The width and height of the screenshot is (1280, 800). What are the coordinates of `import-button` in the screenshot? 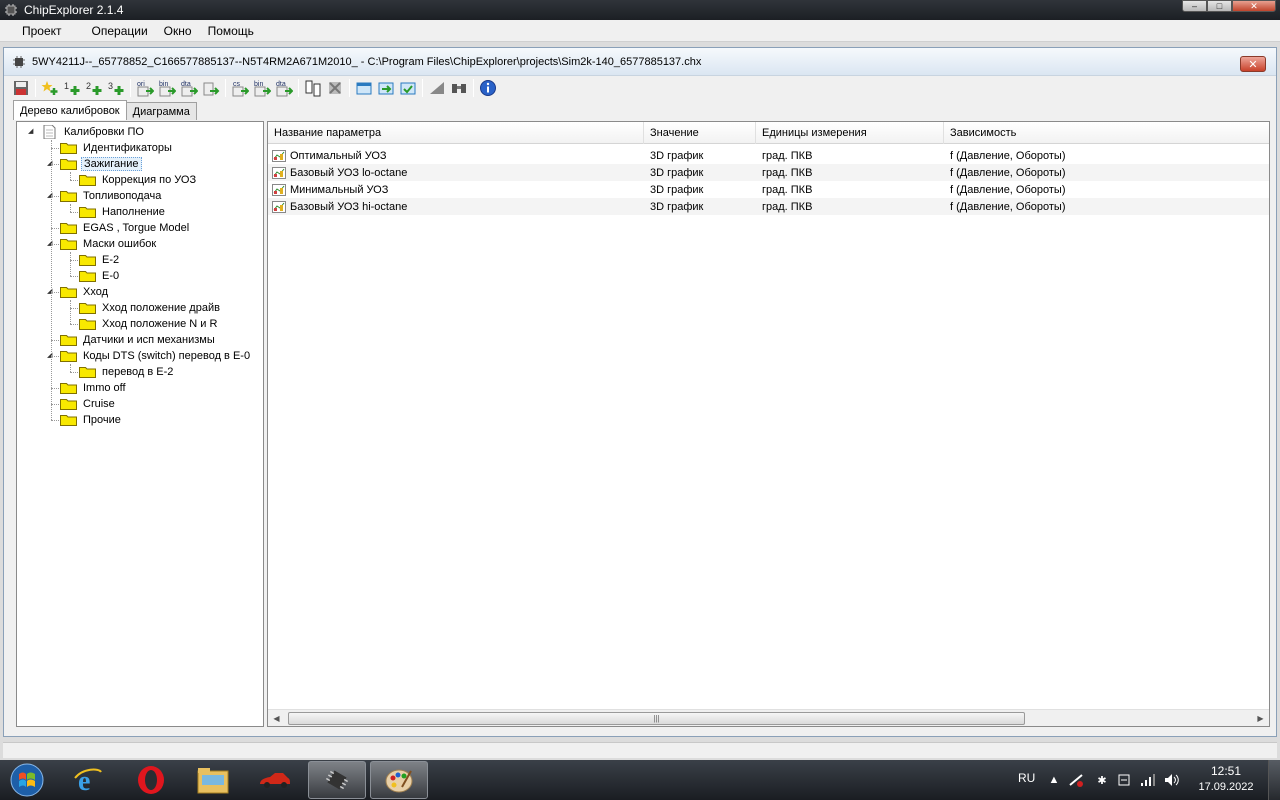 It's located at (211, 88).